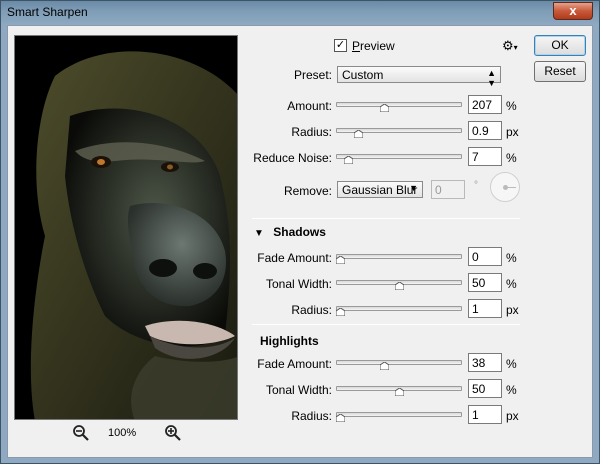 This screenshot has height=464, width=600. I want to click on reduce-noise-label: Reduce Noise:, so click(292, 158).